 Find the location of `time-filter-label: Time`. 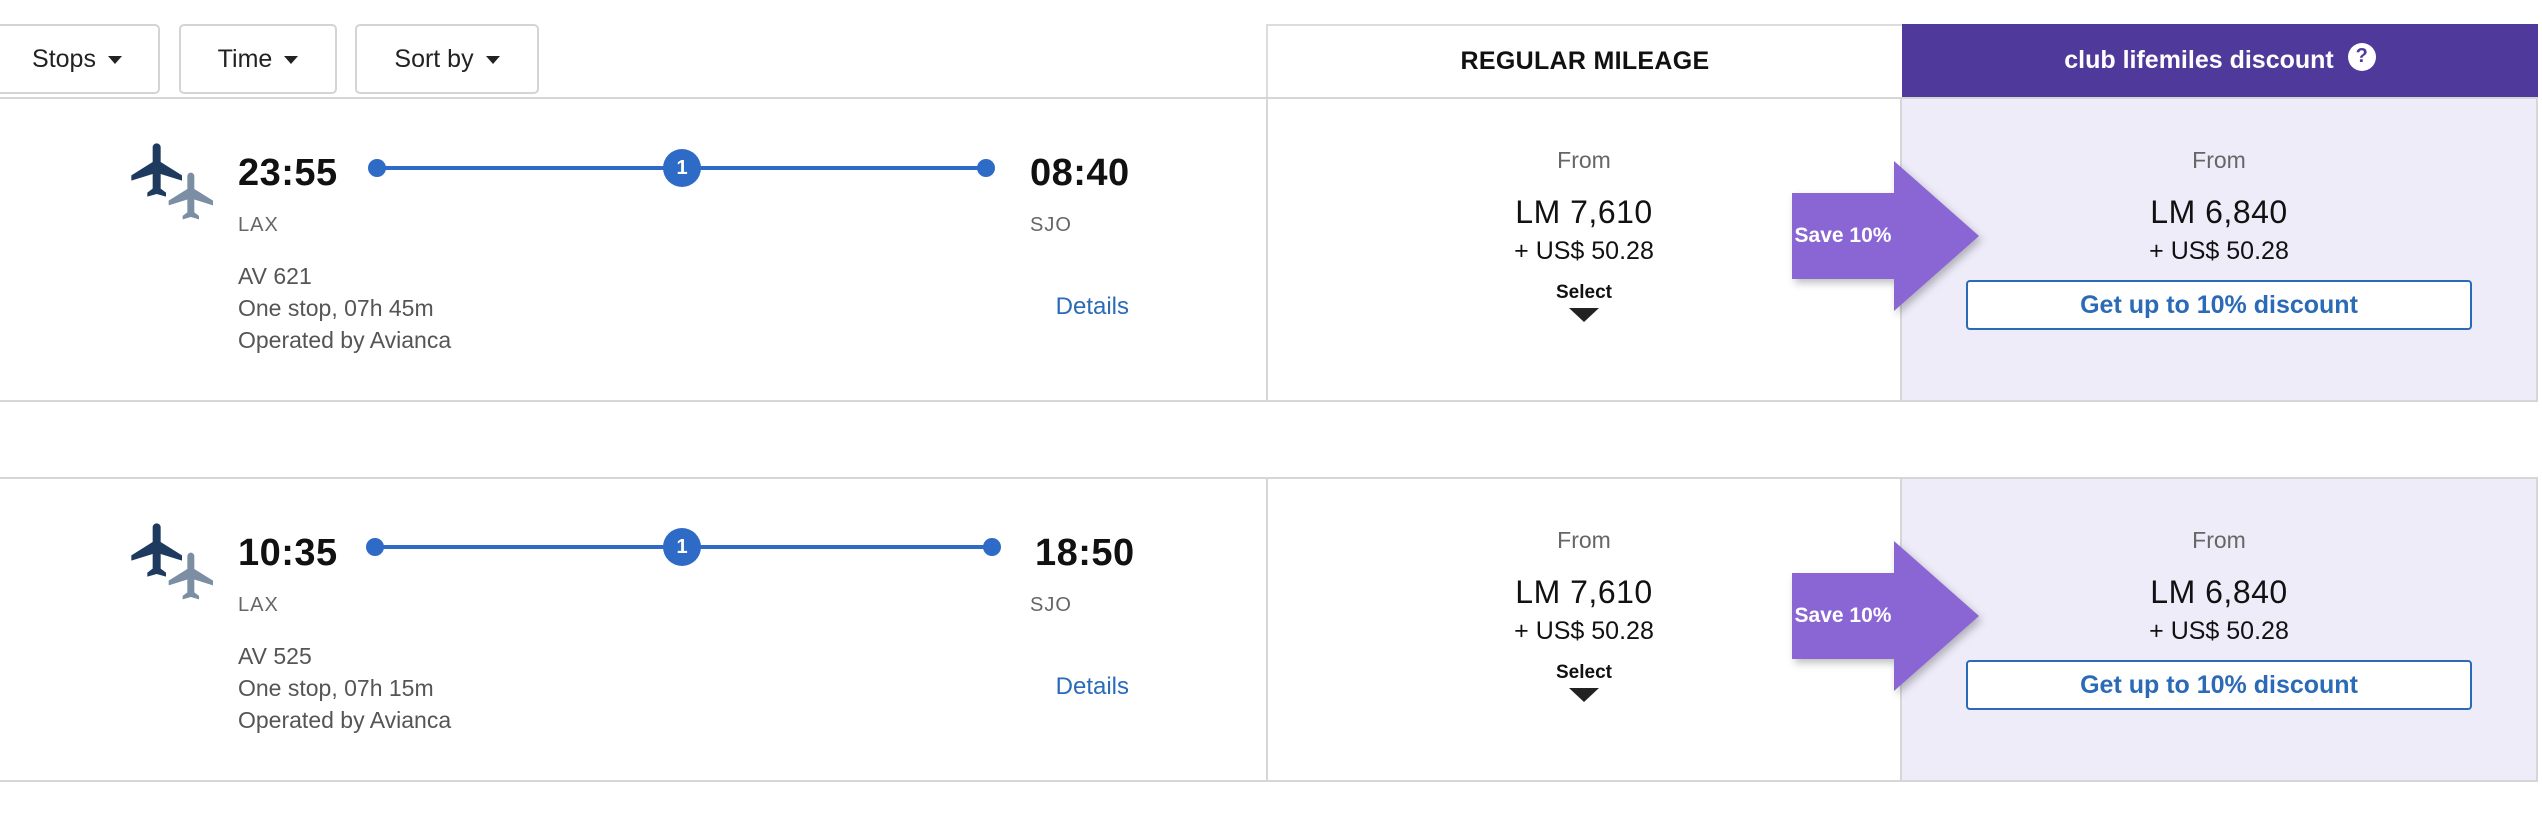

time-filter-label: Time is located at coordinates (245, 58).